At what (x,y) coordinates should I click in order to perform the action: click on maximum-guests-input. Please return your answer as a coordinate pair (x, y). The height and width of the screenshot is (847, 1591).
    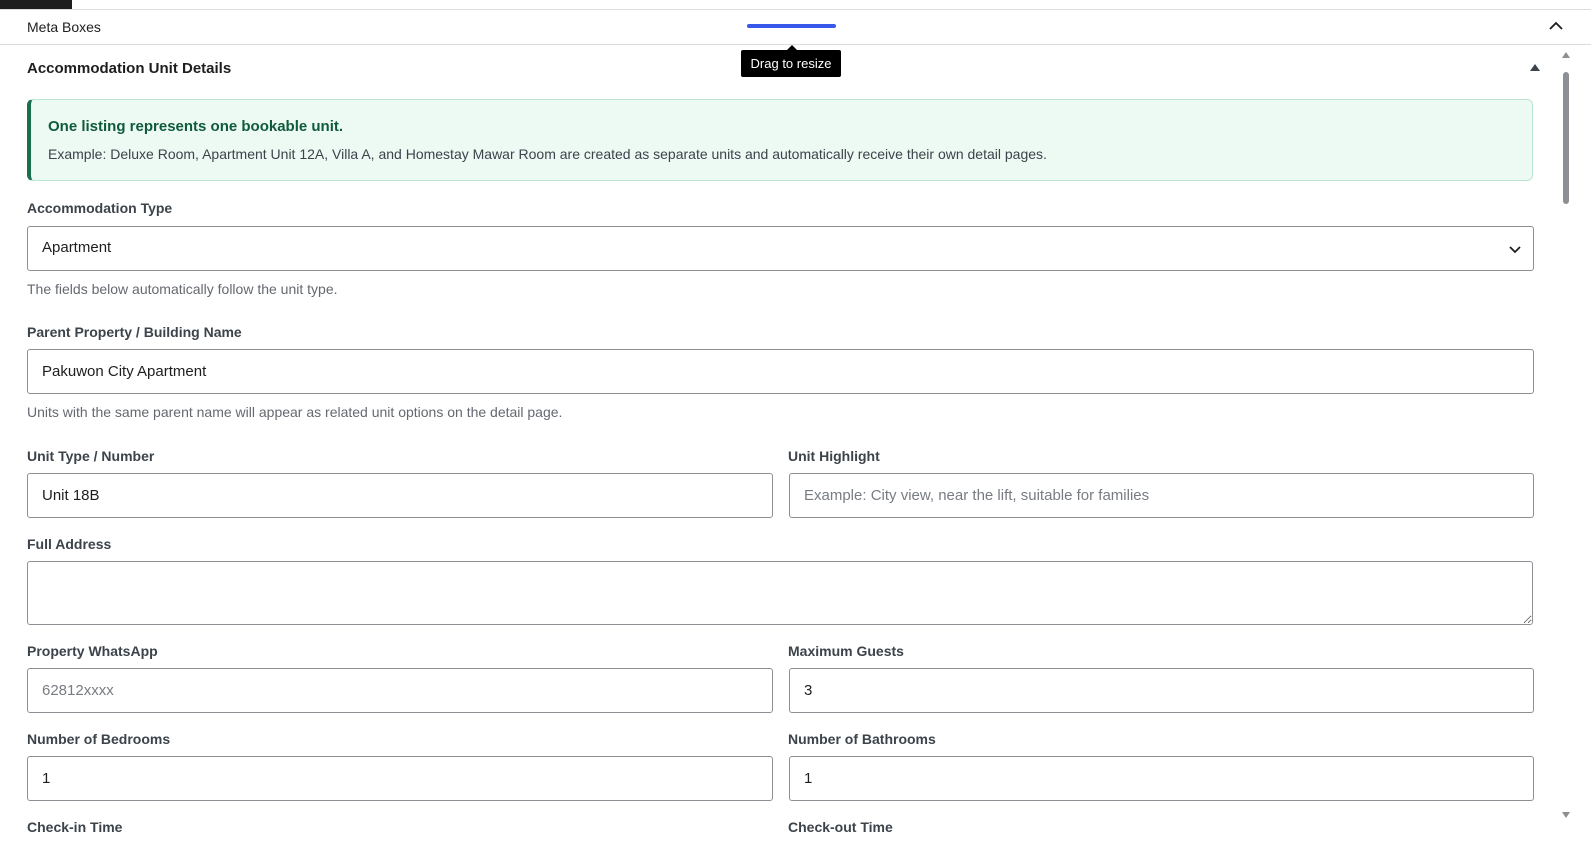
    Looking at the image, I should click on (1161, 690).